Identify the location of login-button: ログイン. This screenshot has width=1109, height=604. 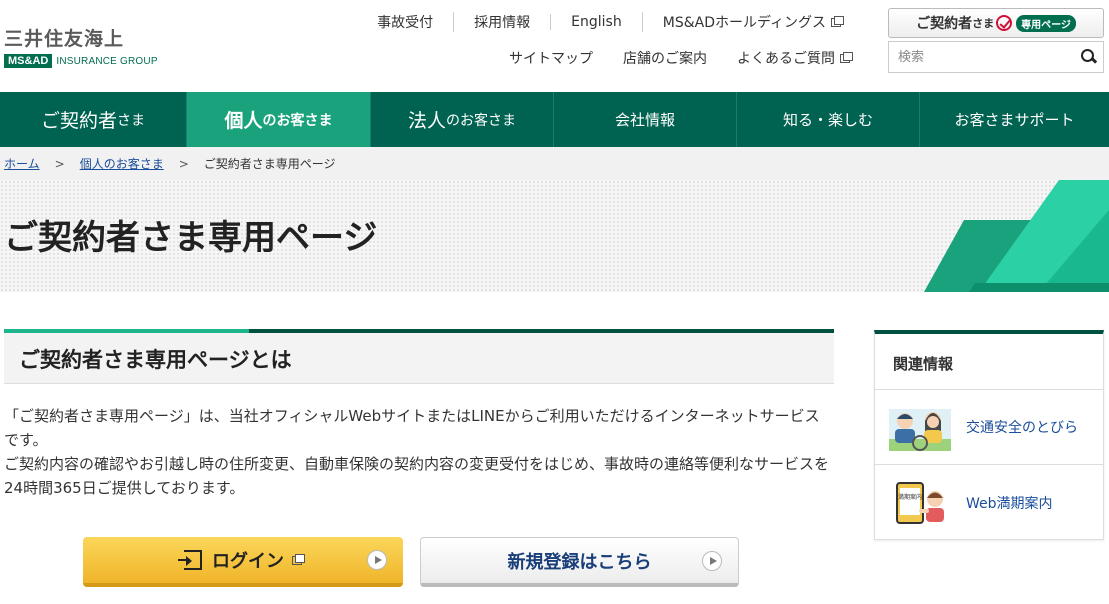
(243, 562).